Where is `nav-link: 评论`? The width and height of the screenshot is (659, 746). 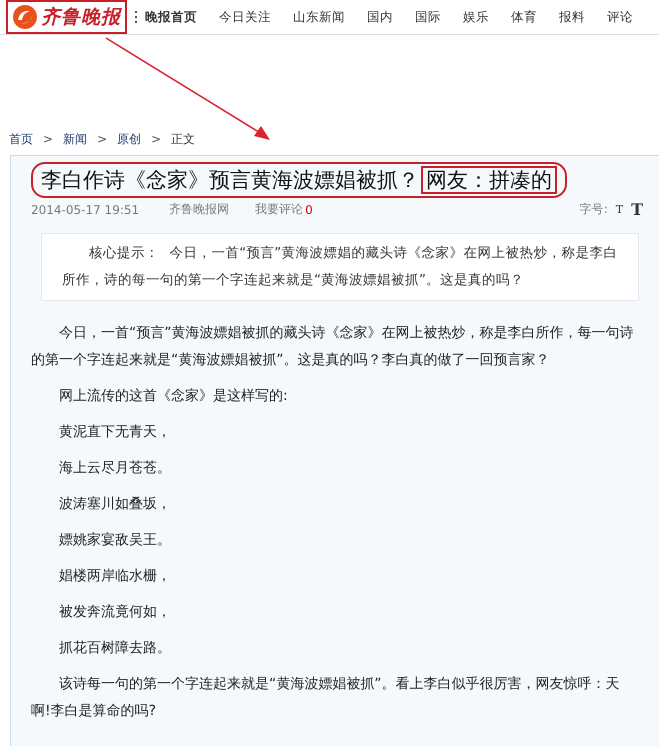
nav-link: 评论 is located at coordinates (620, 17).